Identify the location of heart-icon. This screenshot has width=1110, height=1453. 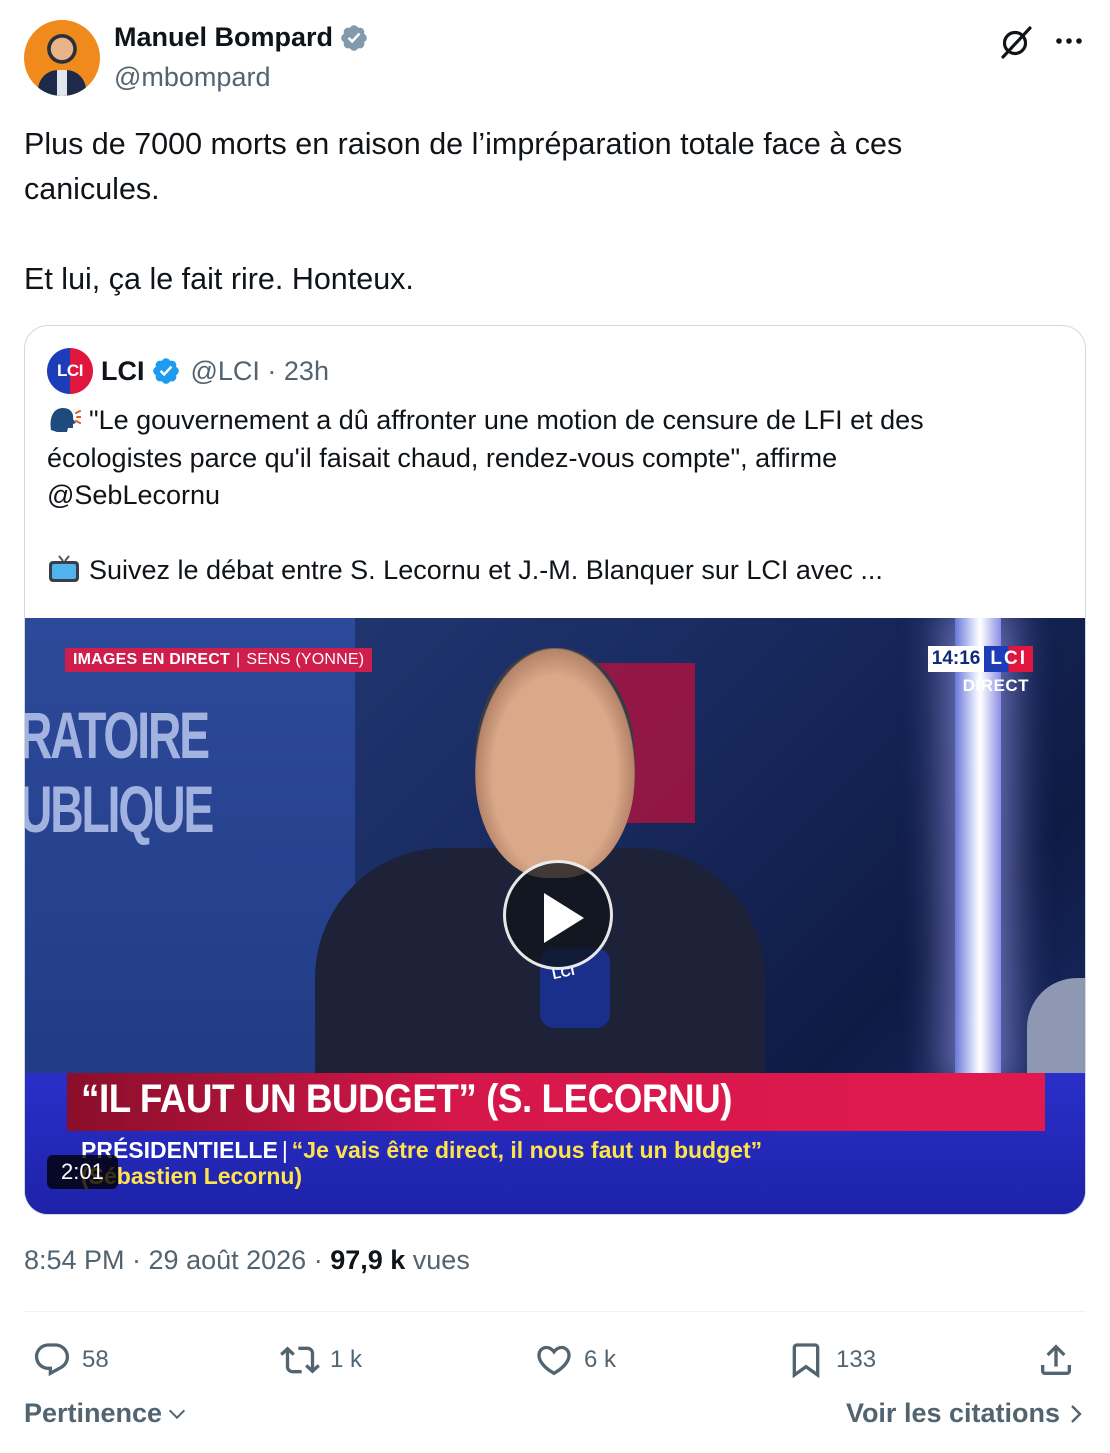
(554, 1360).